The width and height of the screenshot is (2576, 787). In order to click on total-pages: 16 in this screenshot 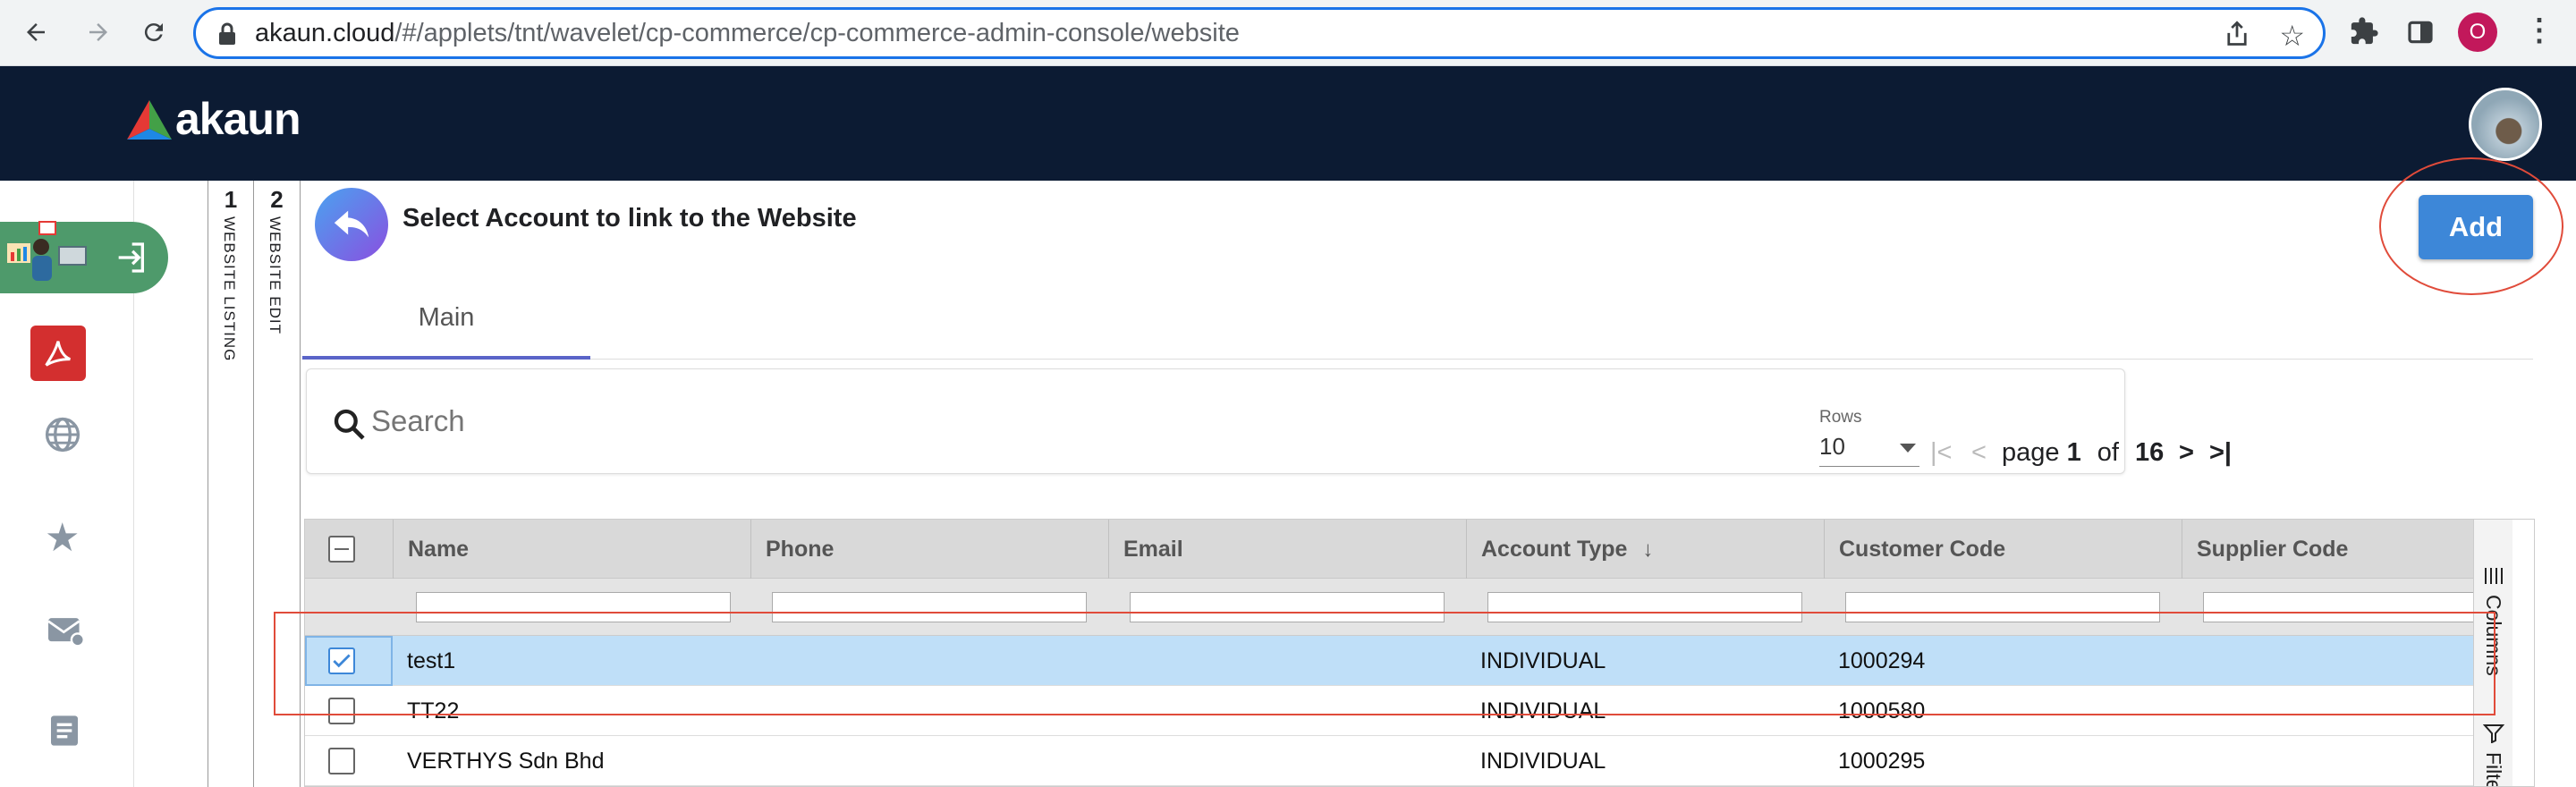, I will do `click(2150, 452)`.